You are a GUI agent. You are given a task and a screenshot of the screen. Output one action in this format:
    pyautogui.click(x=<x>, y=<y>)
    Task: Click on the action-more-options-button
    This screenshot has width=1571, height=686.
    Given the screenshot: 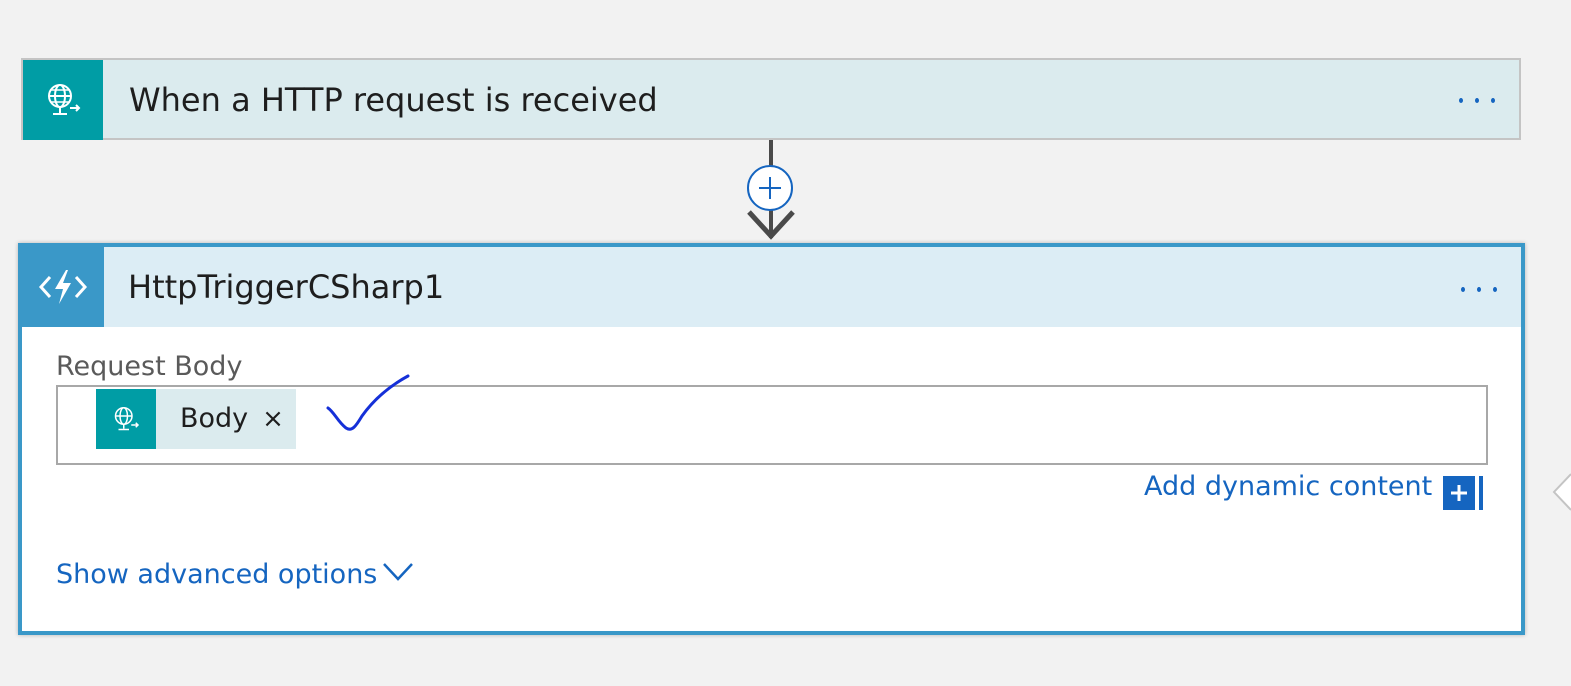 What is the action you would take?
    pyautogui.click(x=1479, y=289)
    